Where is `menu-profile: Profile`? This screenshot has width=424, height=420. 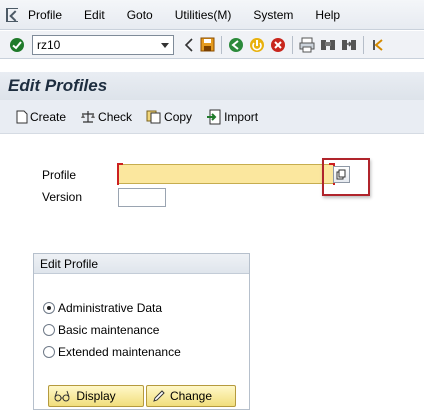
menu-profile: Profile is located at coordinates (45, 15).